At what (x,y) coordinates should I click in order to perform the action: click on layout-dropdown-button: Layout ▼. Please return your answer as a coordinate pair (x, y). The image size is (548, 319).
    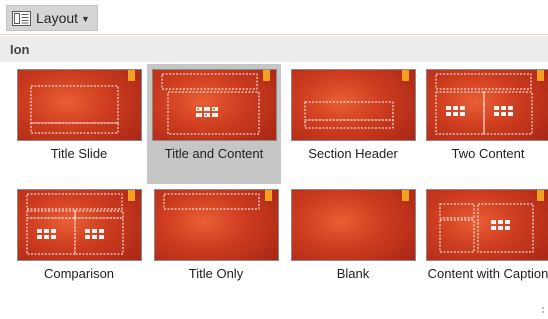
    Looking at the image, I should click on (52, 18).